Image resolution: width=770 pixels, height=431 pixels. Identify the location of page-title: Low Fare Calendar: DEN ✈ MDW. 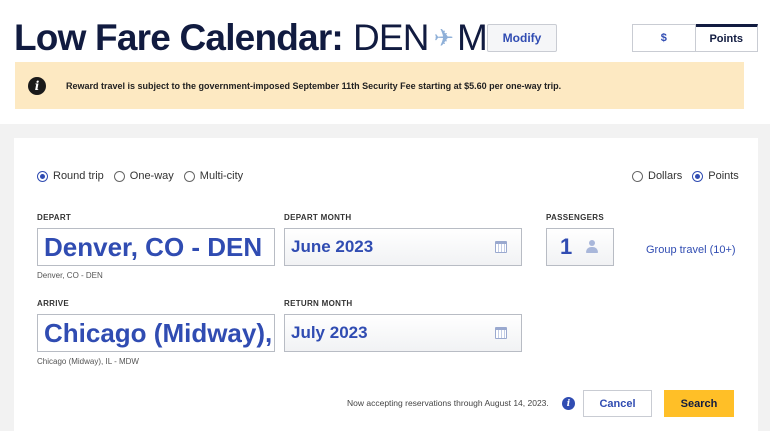
(281, 38).